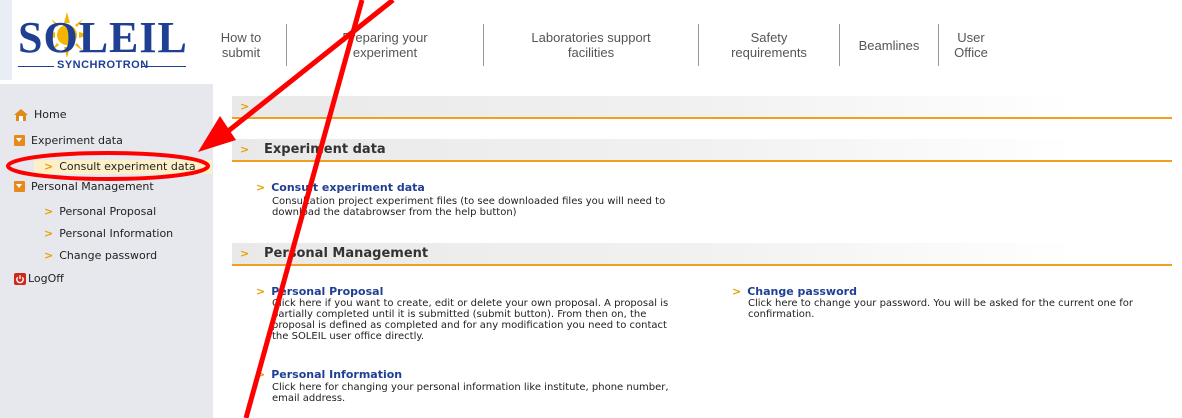  What do you see at coordinates (108, 211) in the screenshot?
I see `sidebar-item-label: Personal Proposal` at bounding box center [108, 211].